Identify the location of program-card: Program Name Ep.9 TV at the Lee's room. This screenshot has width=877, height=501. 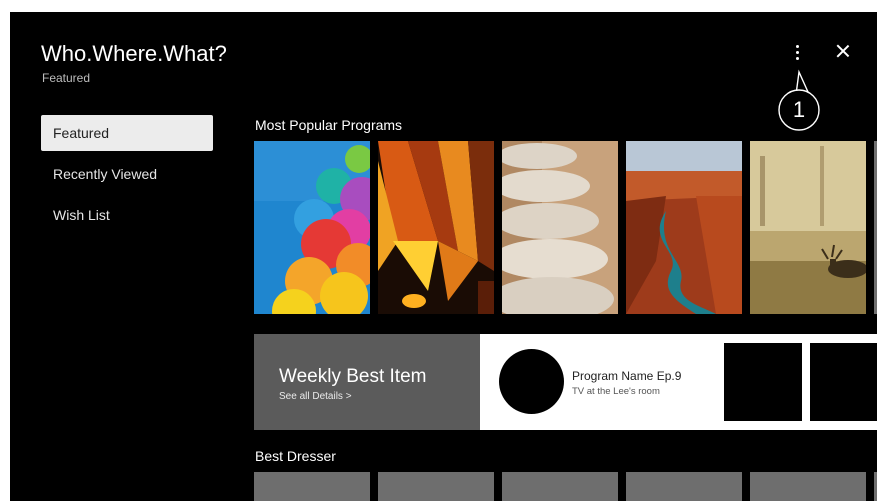
(678, 382).